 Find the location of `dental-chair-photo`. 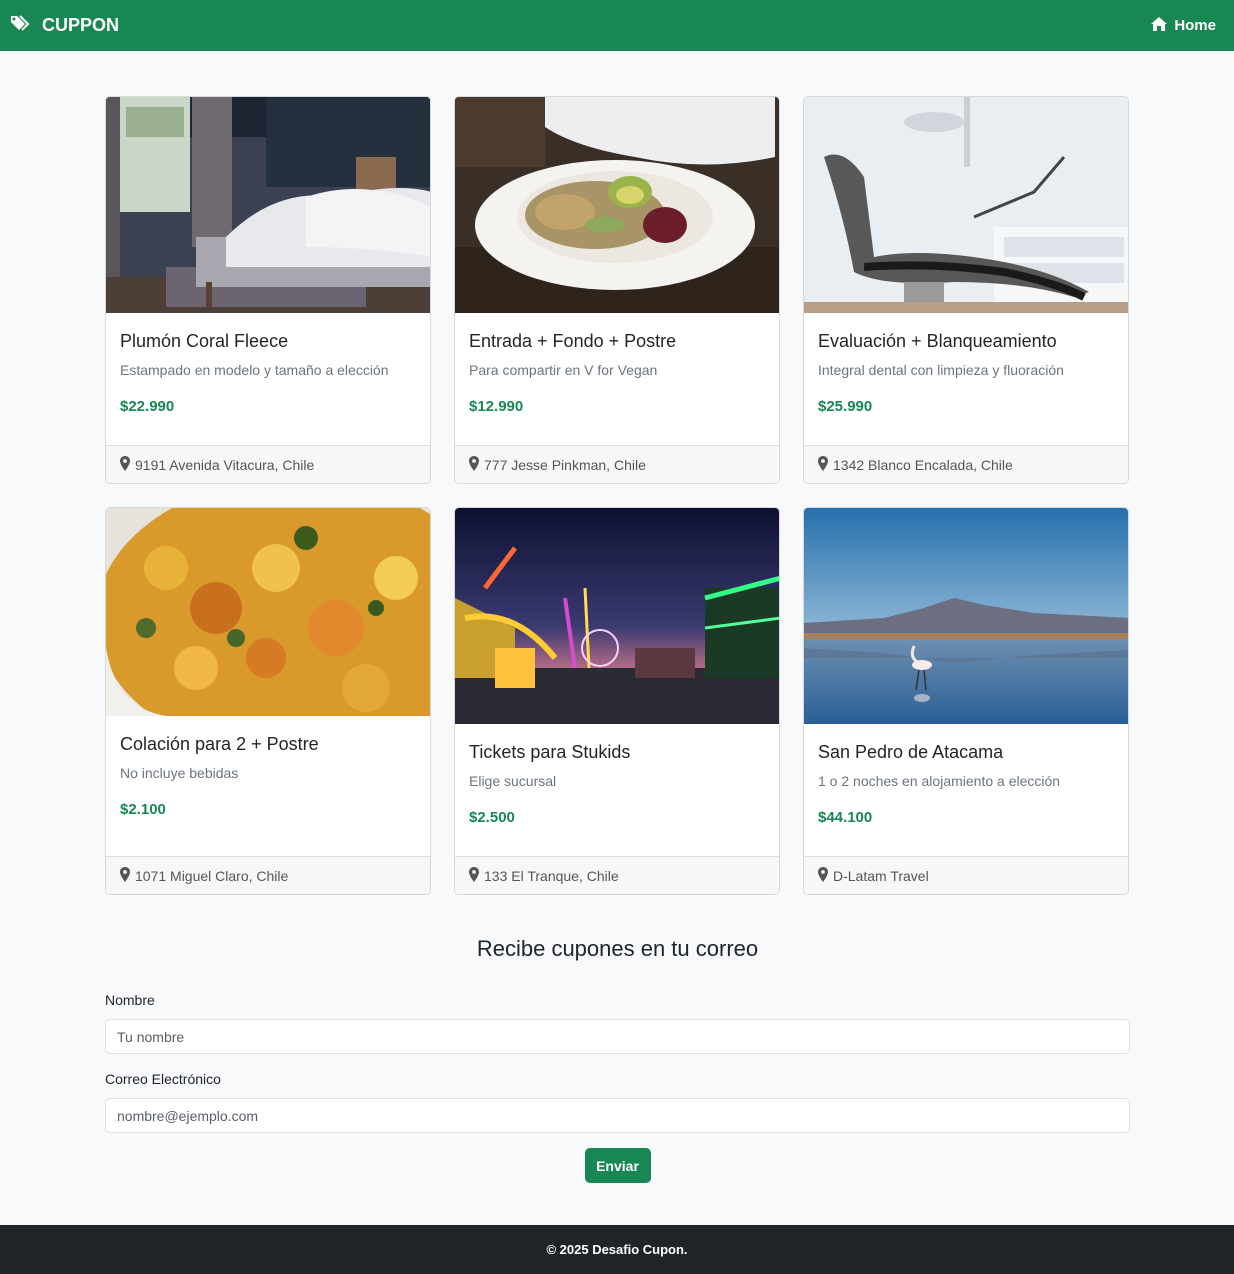

dental-chair-photo is located at coordinates (966, 205).